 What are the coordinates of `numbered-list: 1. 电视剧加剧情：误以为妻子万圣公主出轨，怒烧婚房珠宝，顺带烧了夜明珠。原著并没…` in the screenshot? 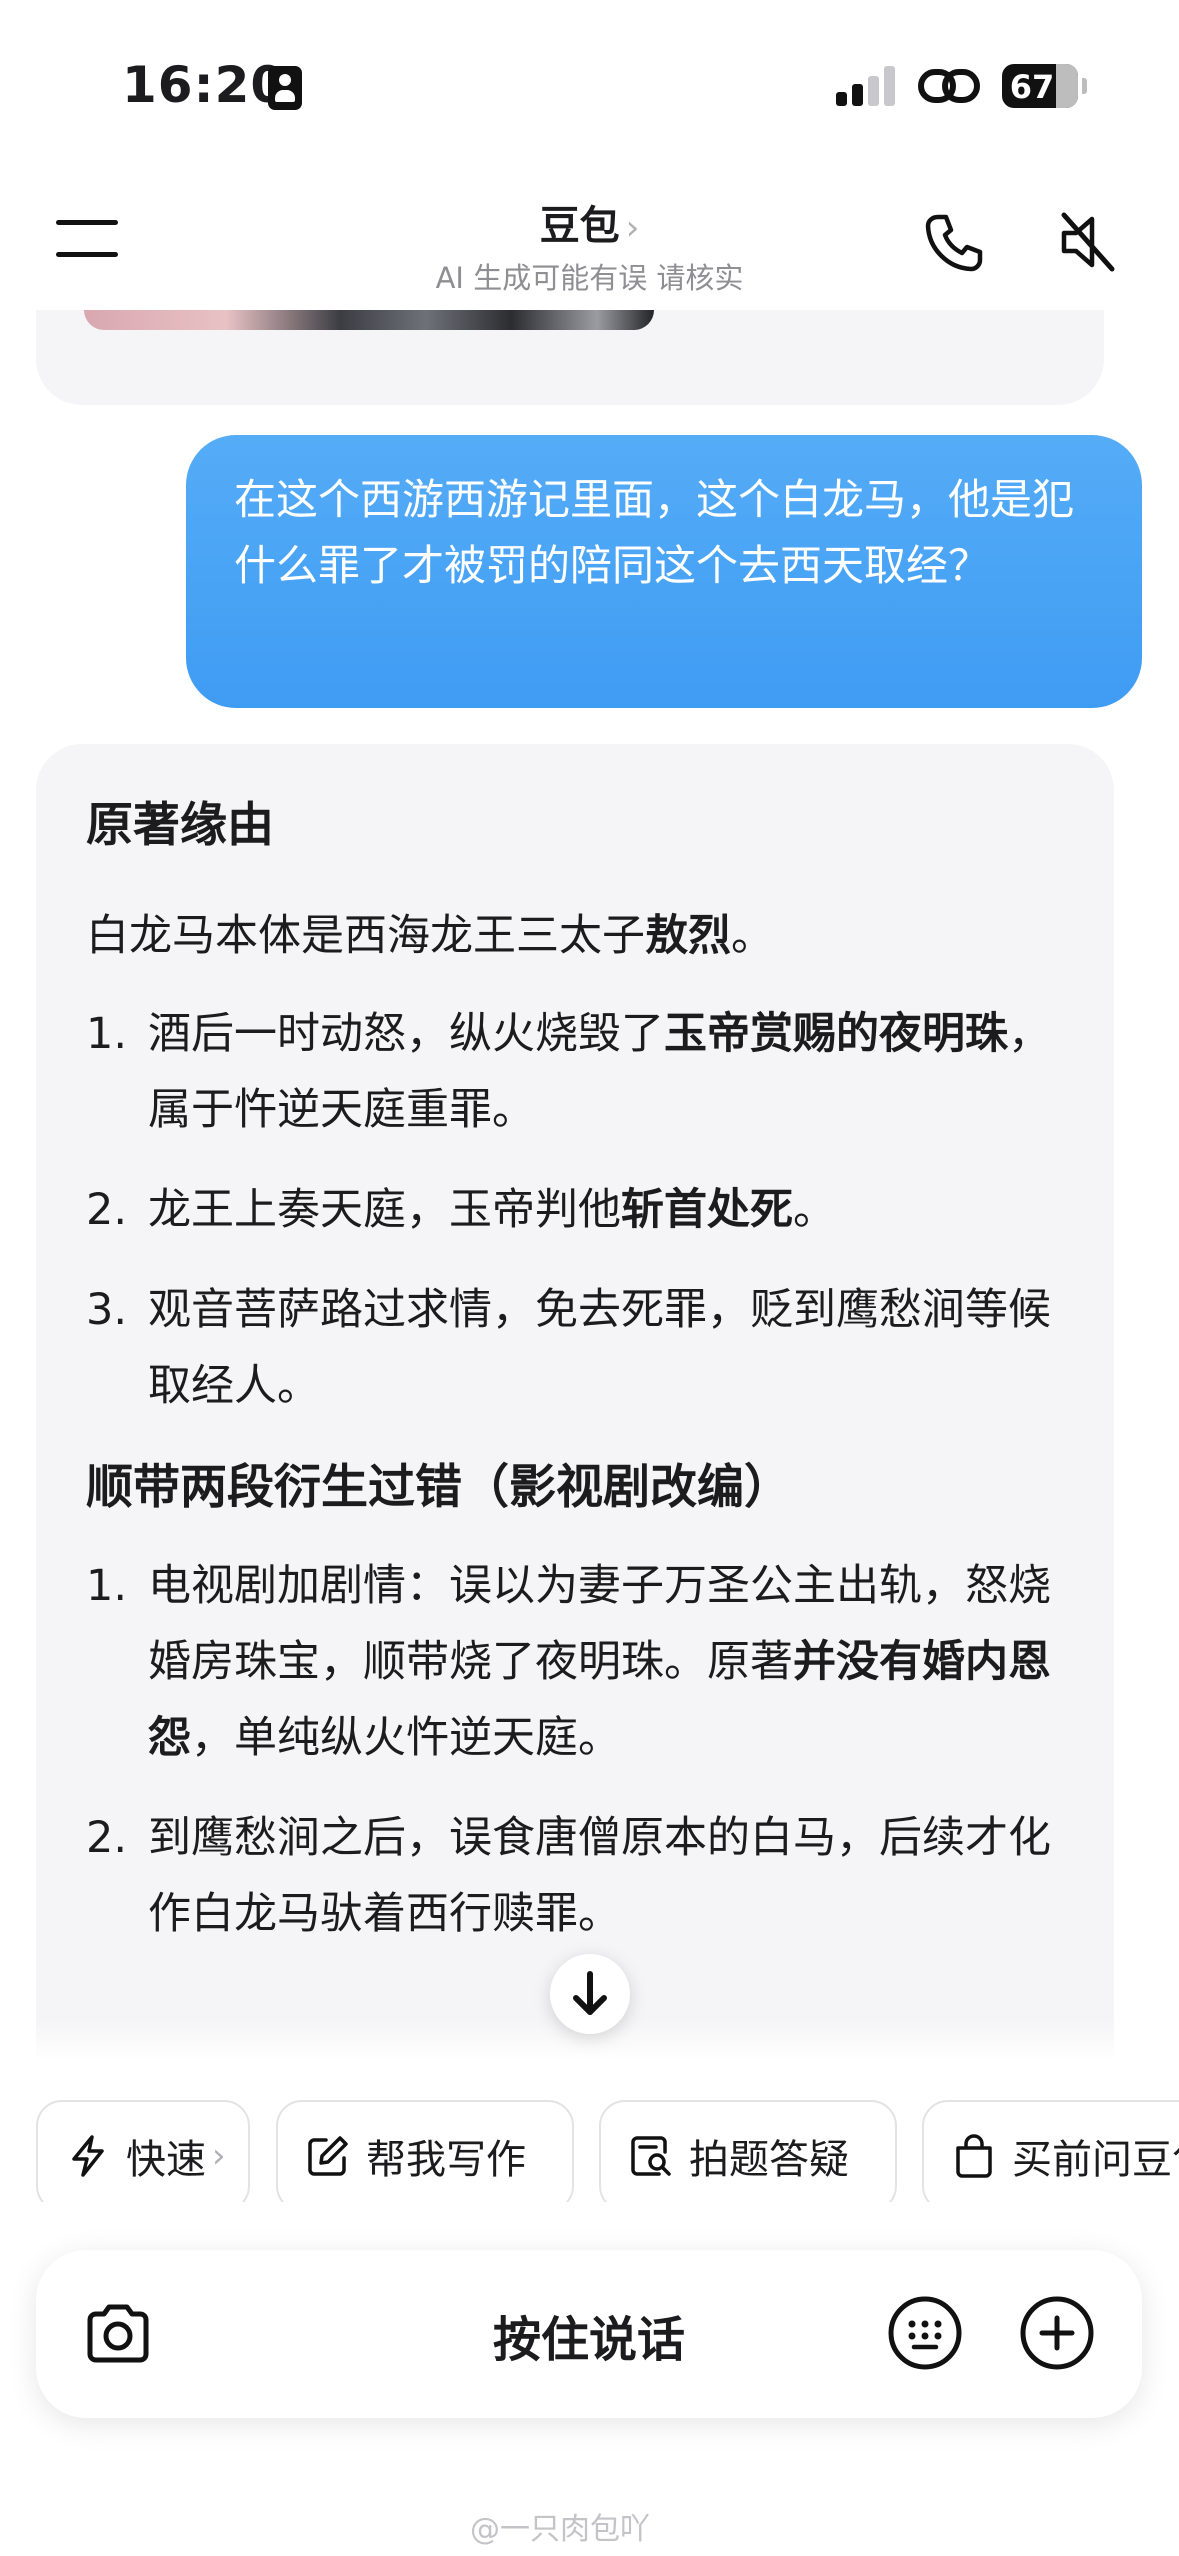 It's located at (581, 1750).